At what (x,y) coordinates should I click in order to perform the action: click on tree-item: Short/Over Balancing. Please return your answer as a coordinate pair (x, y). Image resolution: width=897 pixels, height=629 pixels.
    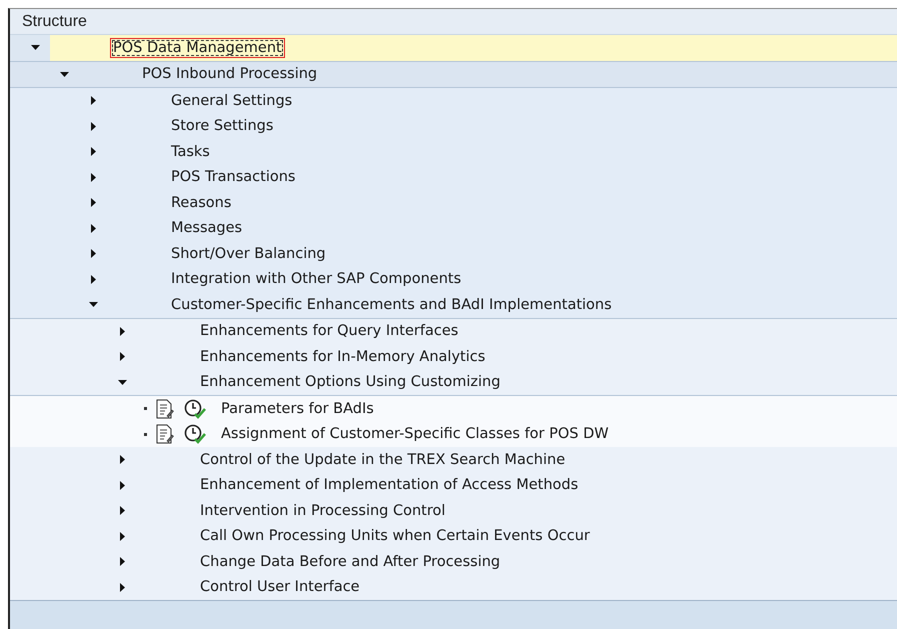
    Looking at the image, I should click on (248, 254).